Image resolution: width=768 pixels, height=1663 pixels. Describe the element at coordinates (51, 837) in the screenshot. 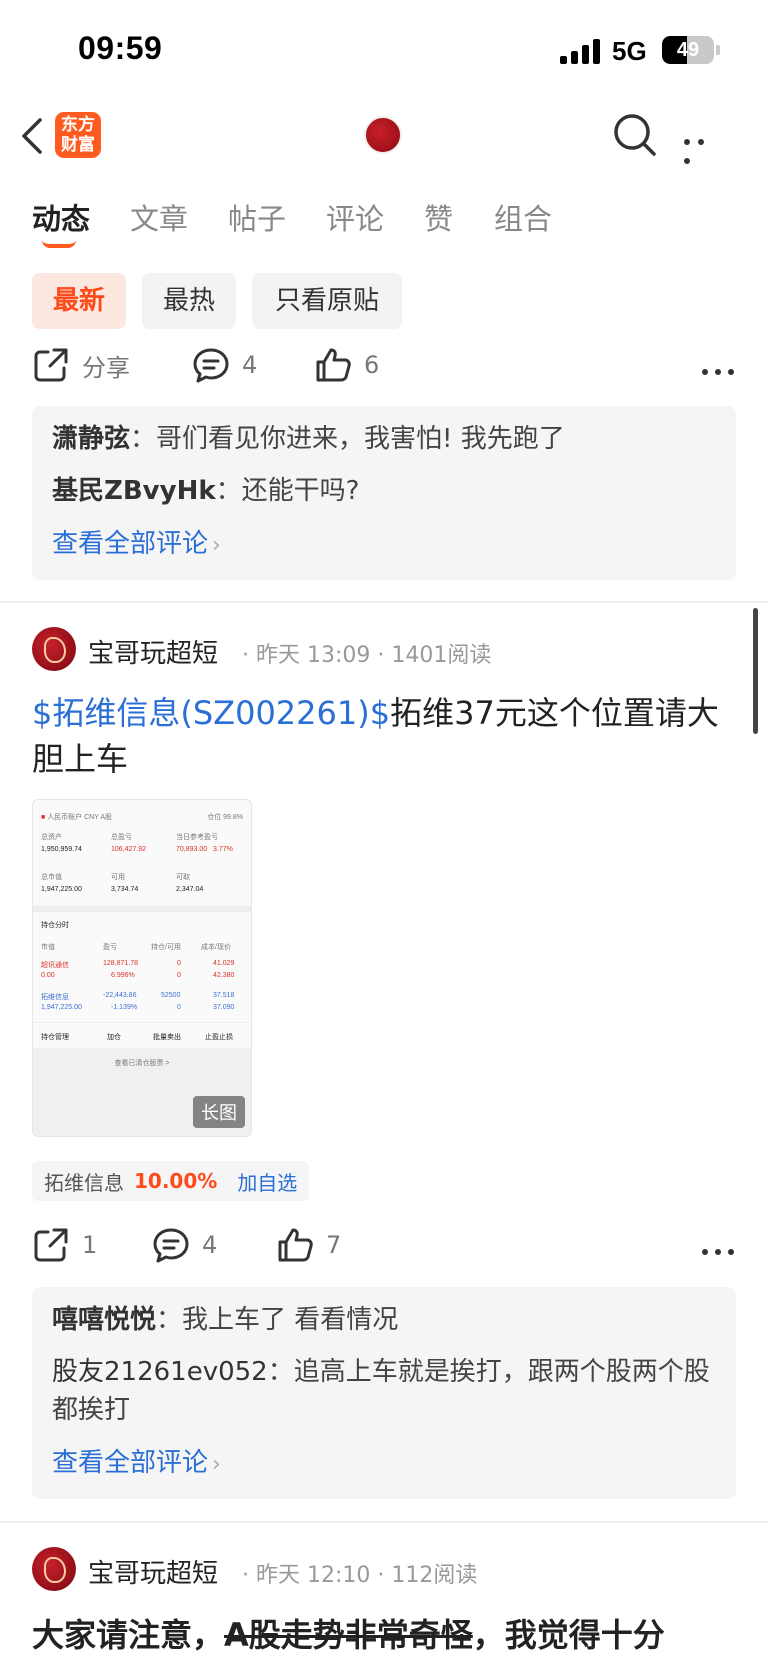

I see `thumb-label: 总资产` at that location.